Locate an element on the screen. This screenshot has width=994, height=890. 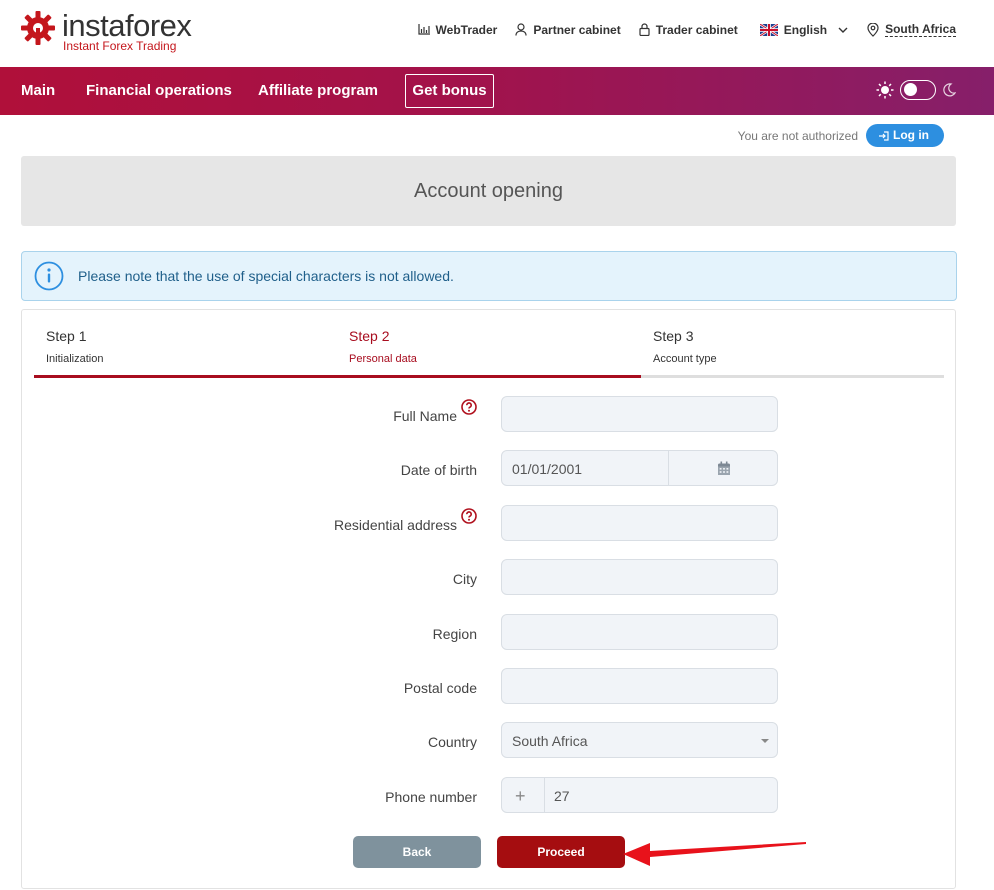
login-button: Log in is located at coordinates (905, 135).